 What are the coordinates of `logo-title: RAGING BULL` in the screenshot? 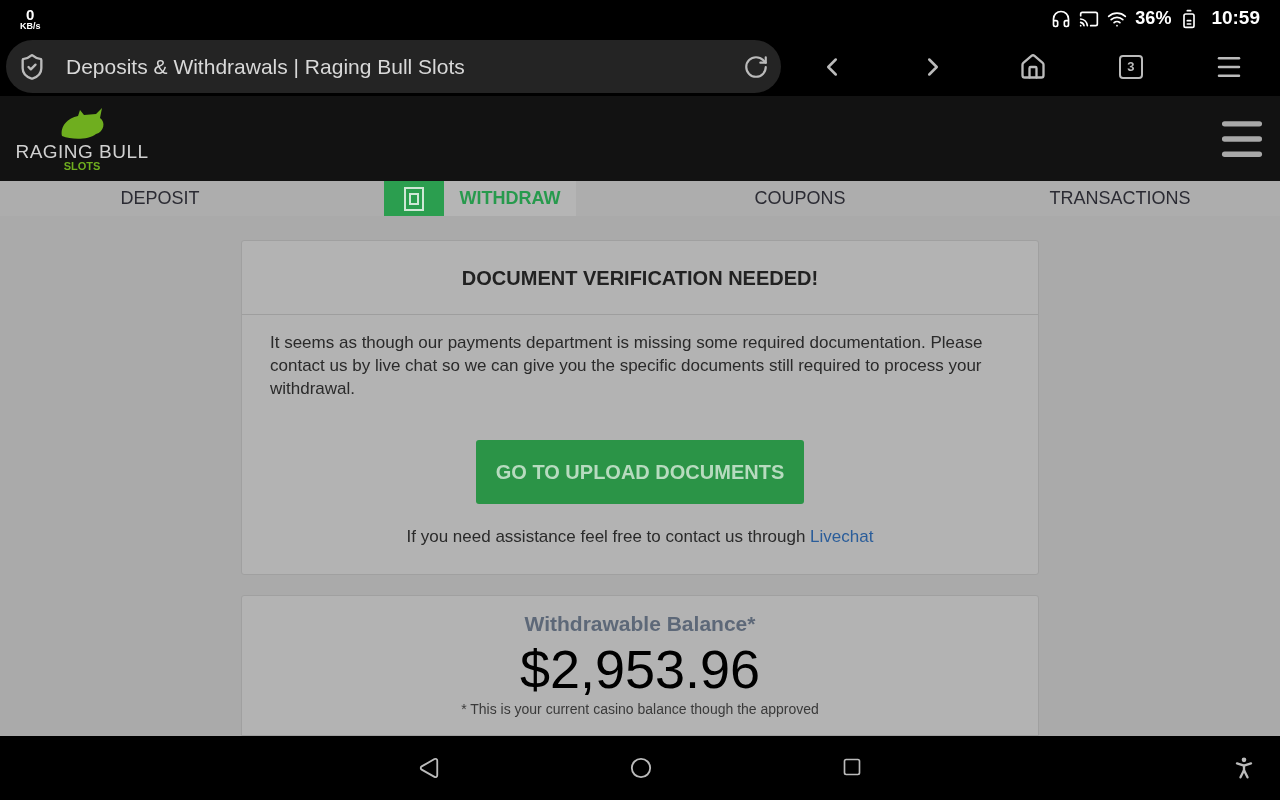 It's located at (82, 151).